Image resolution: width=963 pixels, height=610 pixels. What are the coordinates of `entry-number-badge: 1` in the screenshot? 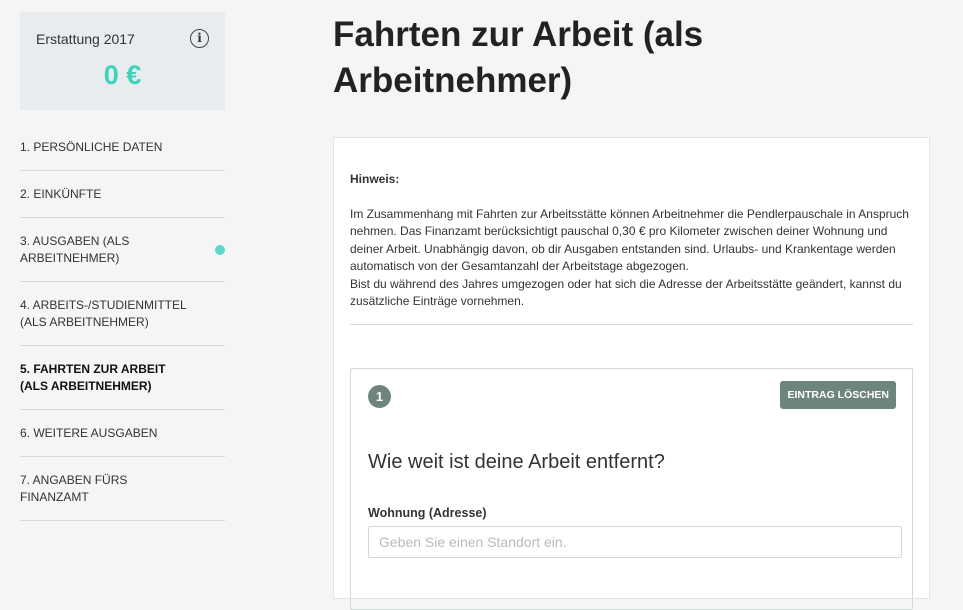 It's located at (379, 396).